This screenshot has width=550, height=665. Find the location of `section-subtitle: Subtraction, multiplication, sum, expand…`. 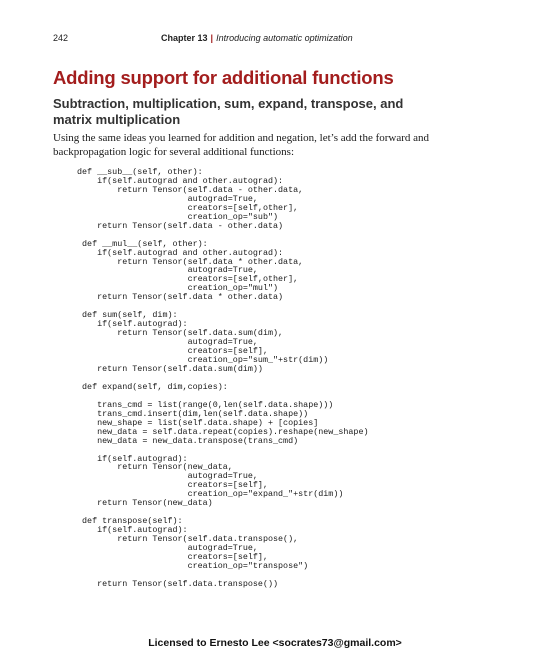

section-subtitle: Subtraction, multiplication, sum, expand… is located at coordinates (228, 111).